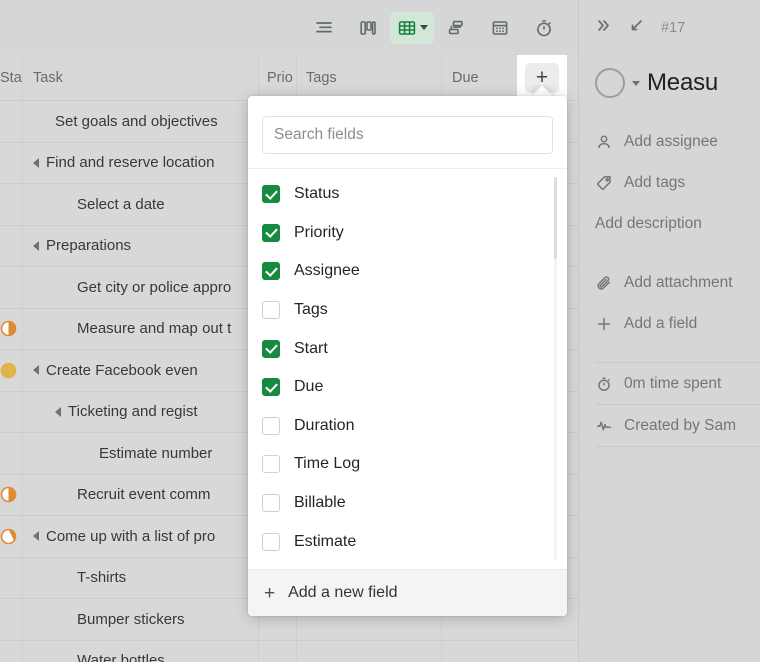  I want to click on column-header-status: Stat, so click(11, 77).